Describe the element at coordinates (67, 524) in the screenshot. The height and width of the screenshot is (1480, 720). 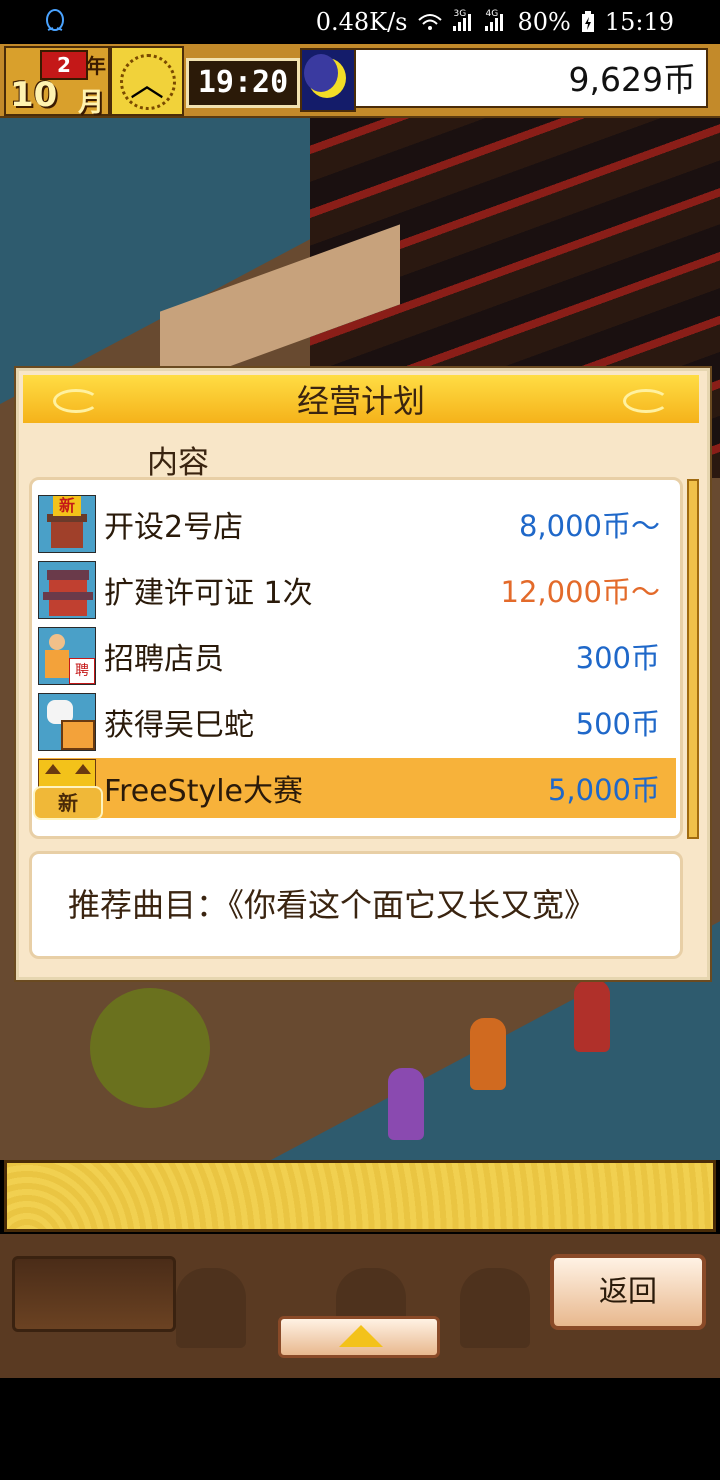
I see `new-shop-icon: 新` at that location.